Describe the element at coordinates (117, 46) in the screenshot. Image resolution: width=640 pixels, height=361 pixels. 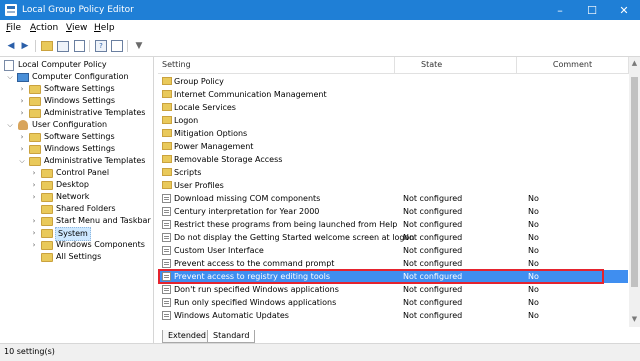
I see `properties-icon` at that location.